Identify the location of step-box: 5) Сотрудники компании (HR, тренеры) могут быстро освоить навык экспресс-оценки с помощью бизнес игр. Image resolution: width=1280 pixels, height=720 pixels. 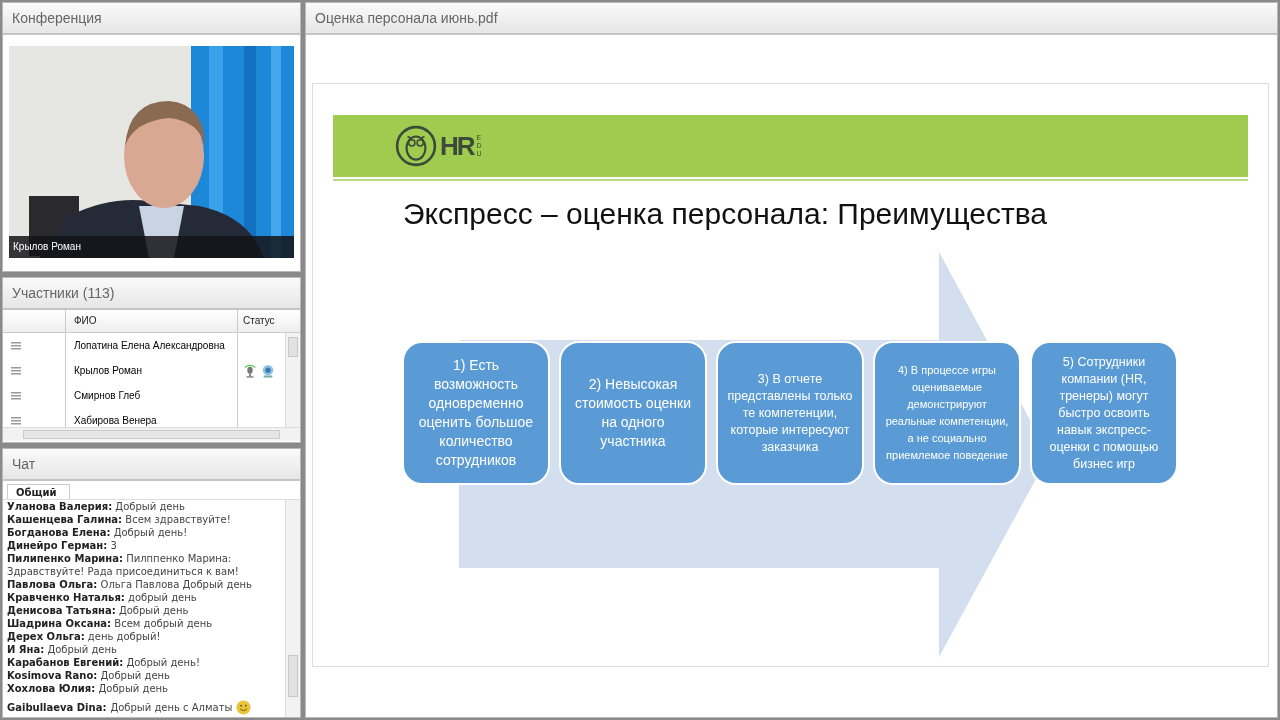
(1104, 413).